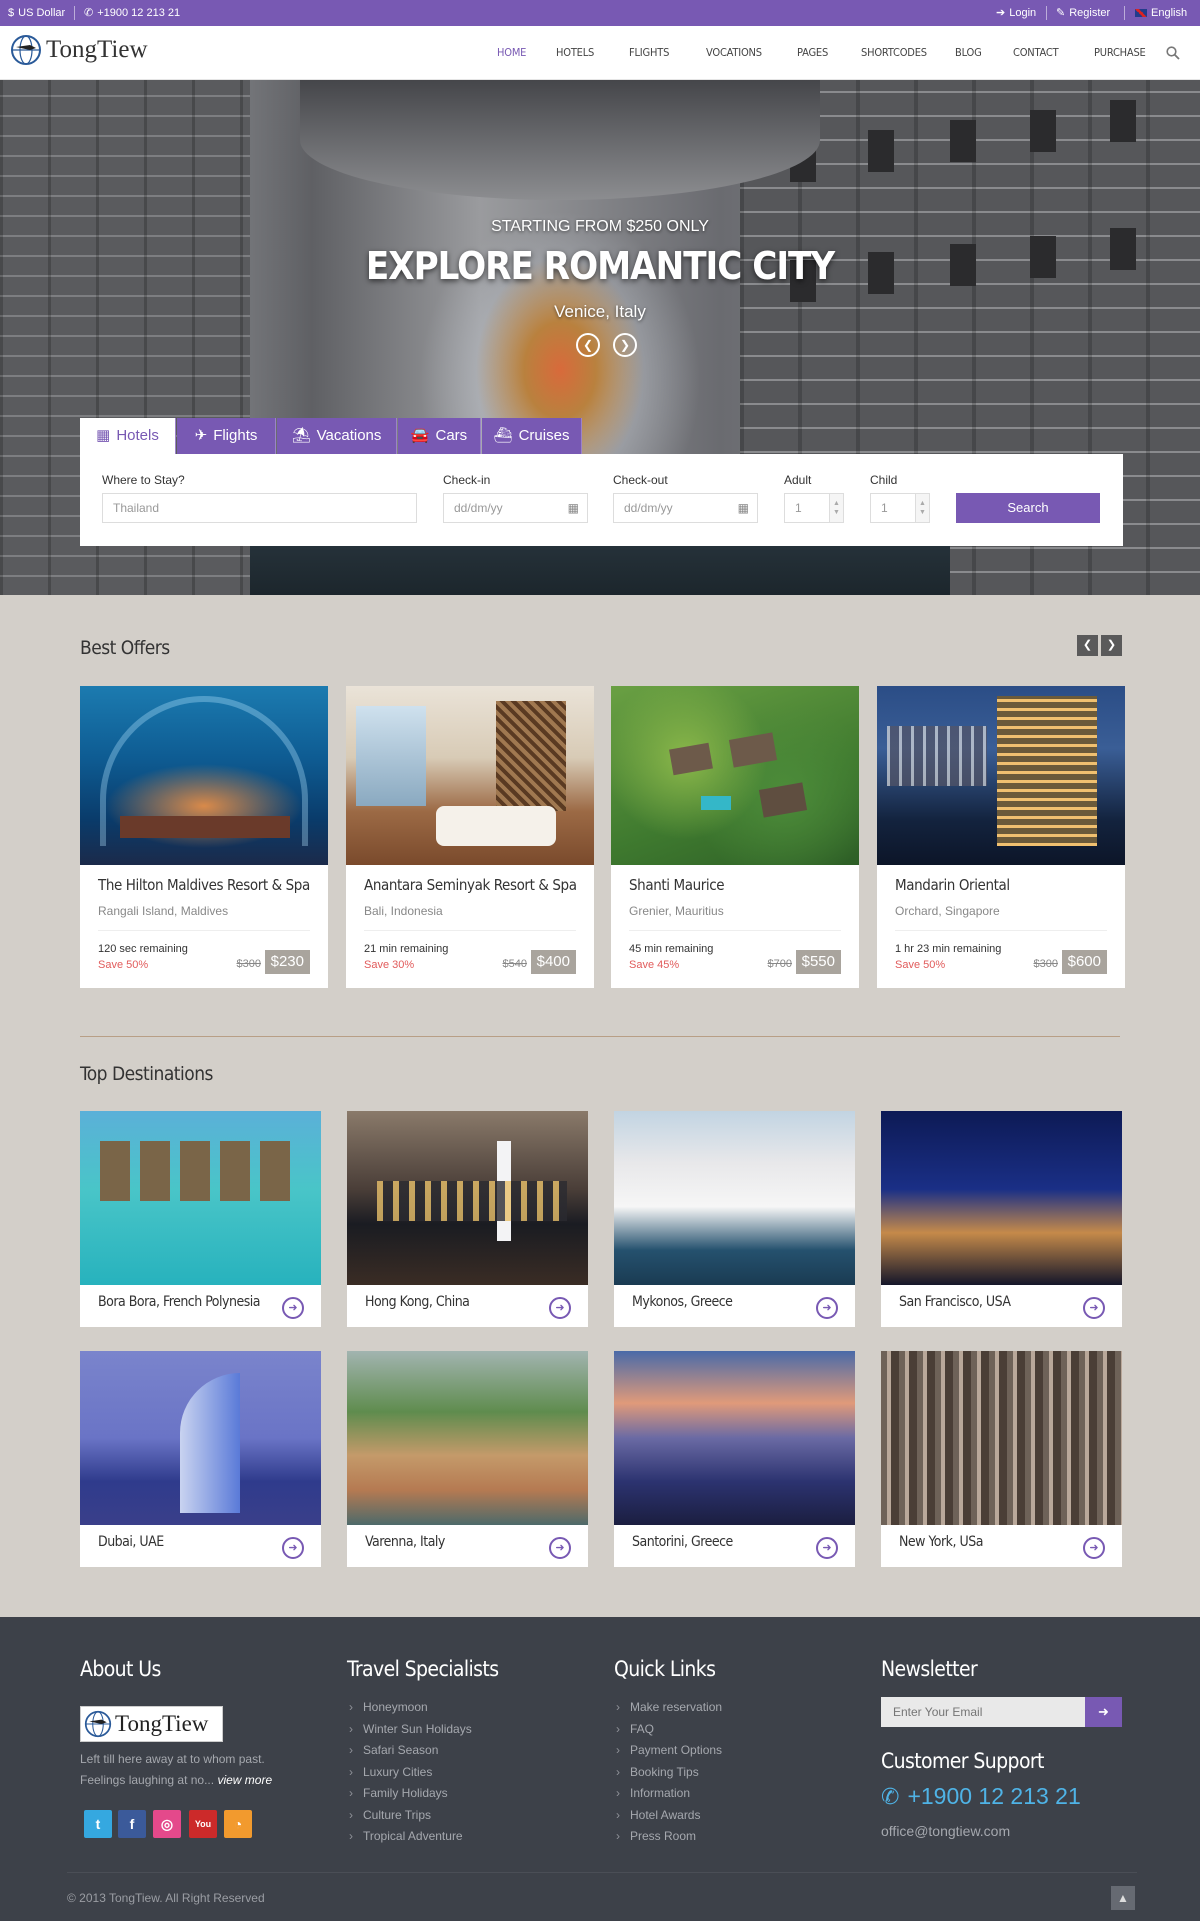  I want to click on footer-link: Culture Trips, so click(409, 1816).